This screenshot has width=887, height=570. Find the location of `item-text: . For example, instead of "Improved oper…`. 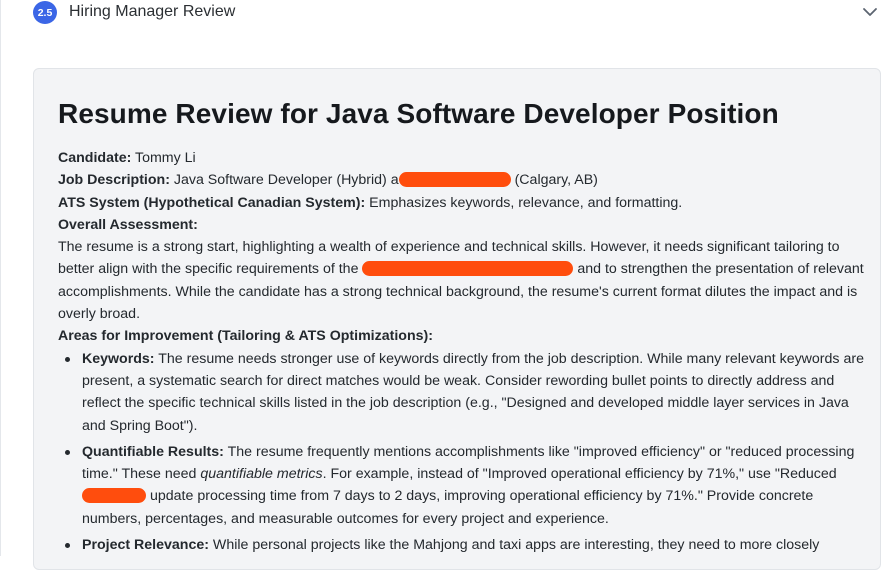

item-text: . For example, instead of "Improved oper… is located at coordinates (579, 474).